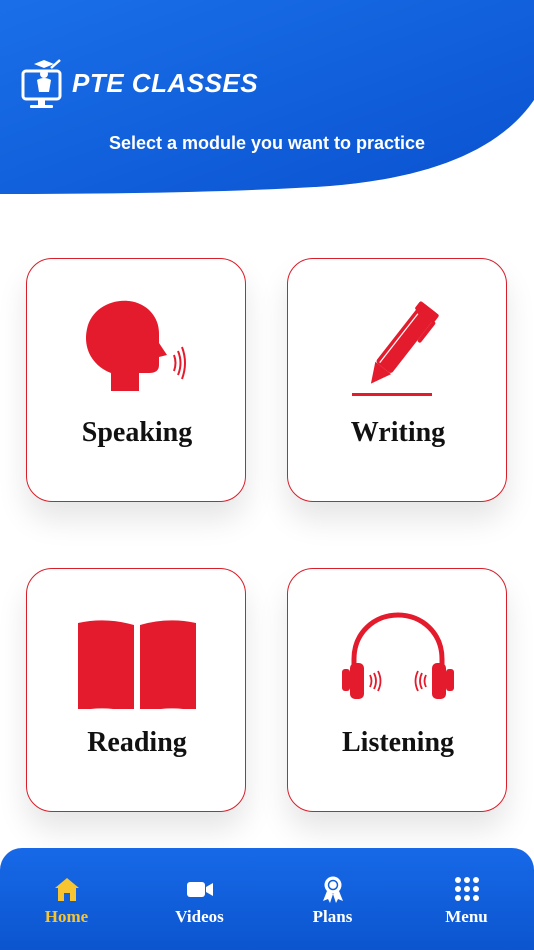 The width and height of the screenshot is (534, 950). I want to click on nav-item-videos: Videos, so click(199, 899).